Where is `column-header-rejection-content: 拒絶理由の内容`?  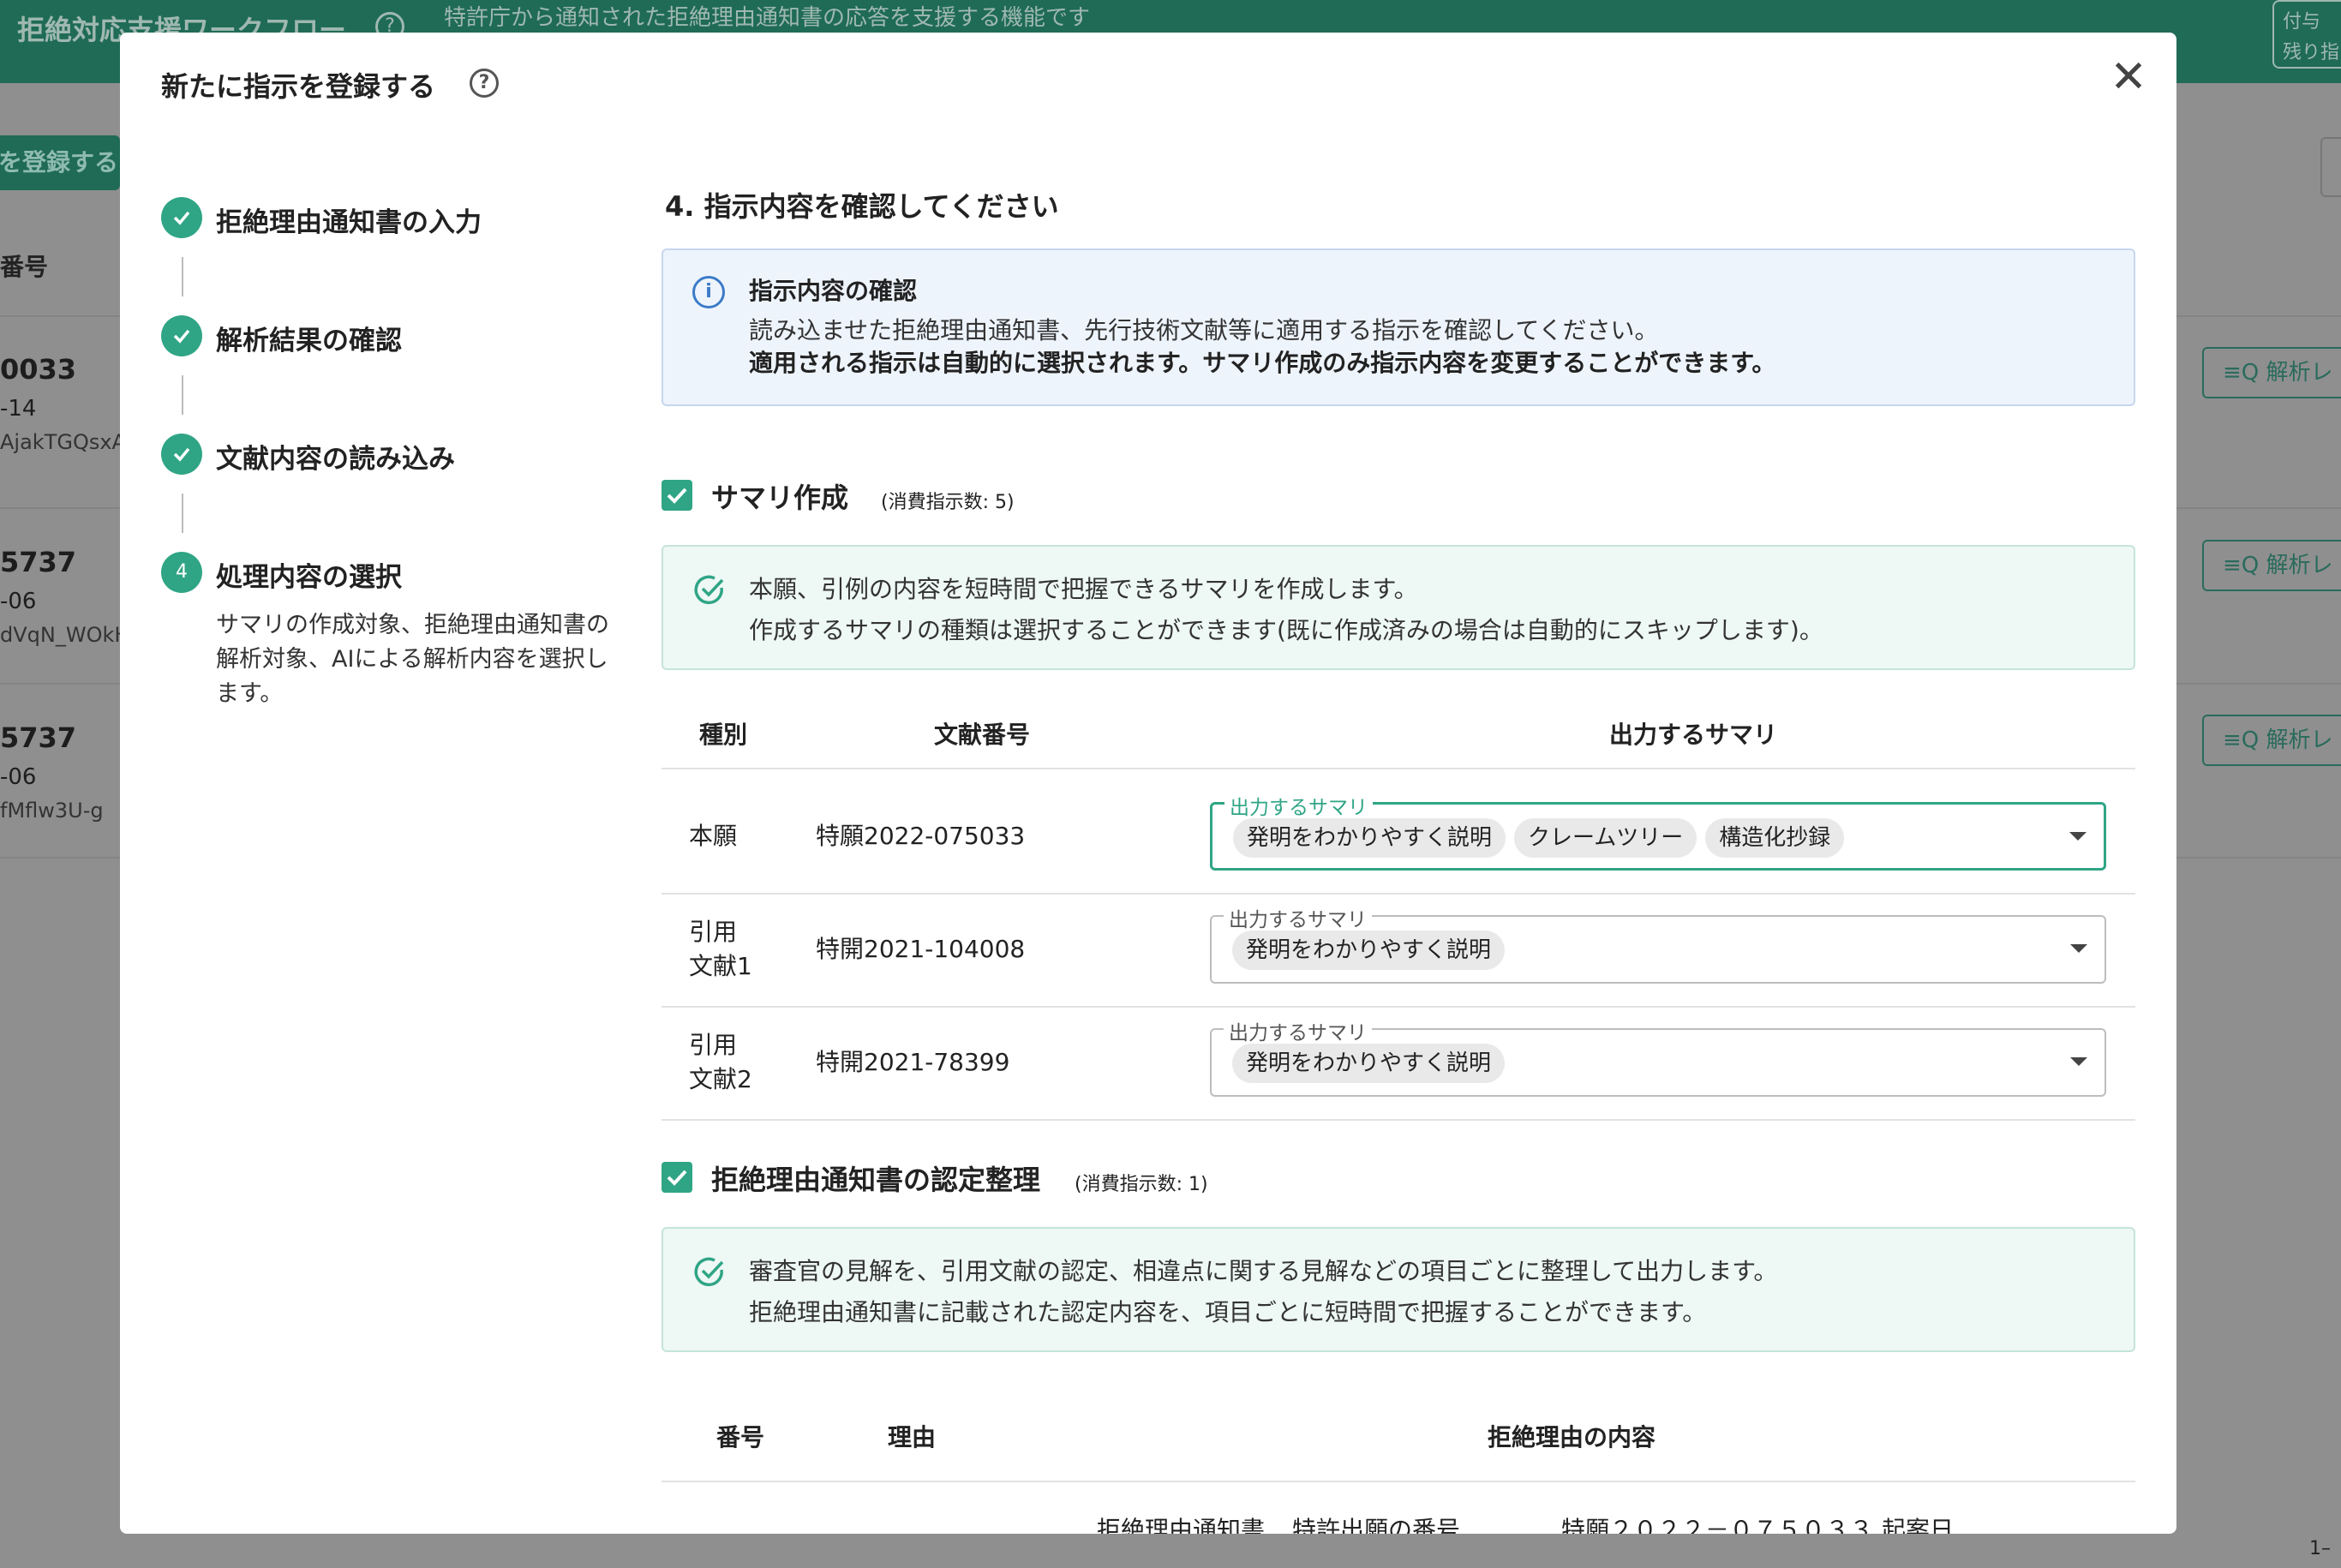
column-header-rejection-content: 拒絶理由の内容 is located at coordinates (1572, 1437).